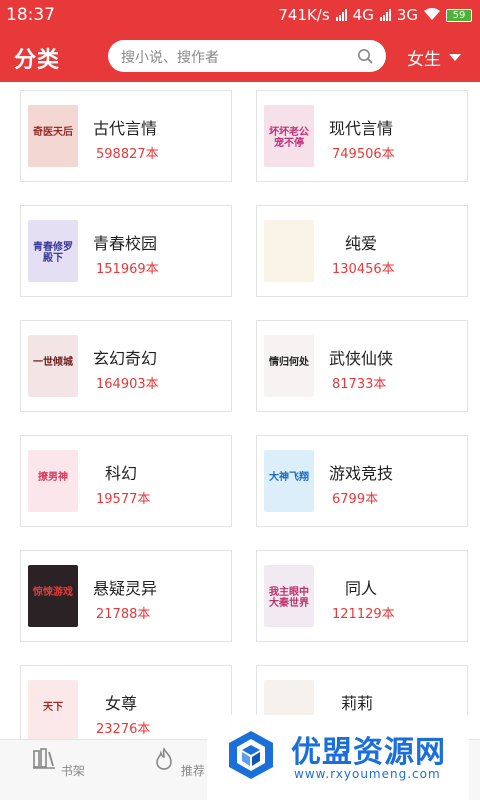  I want to click on category-name: 纯爱, so click(361, 243).